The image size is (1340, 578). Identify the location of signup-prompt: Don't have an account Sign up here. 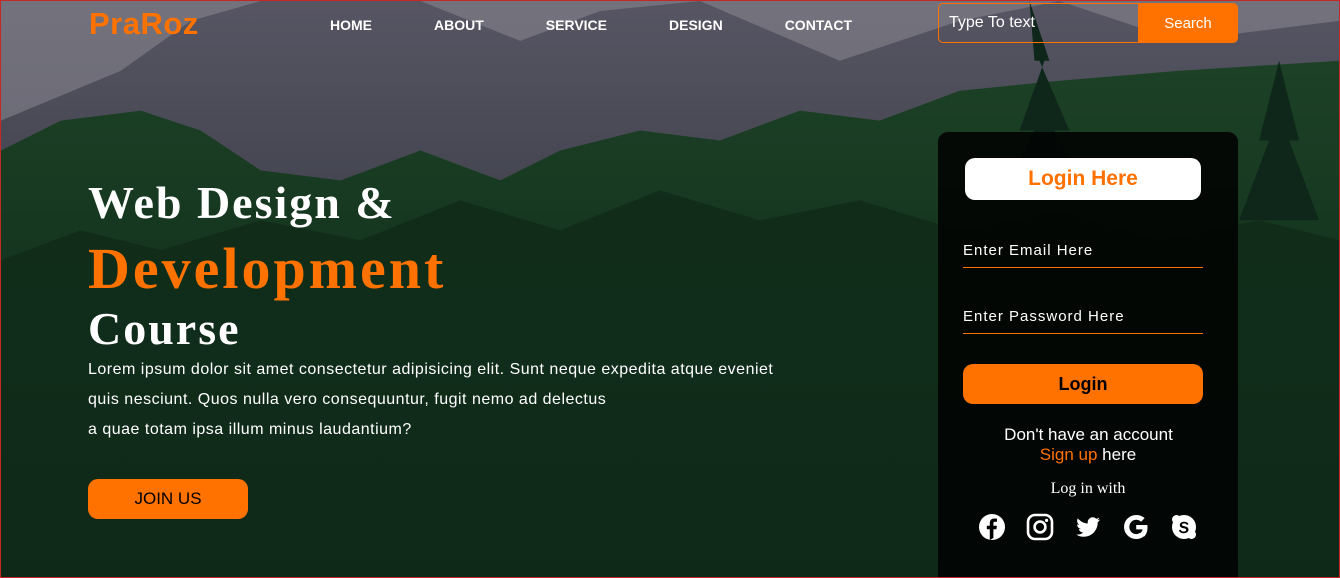
(1088, 445).